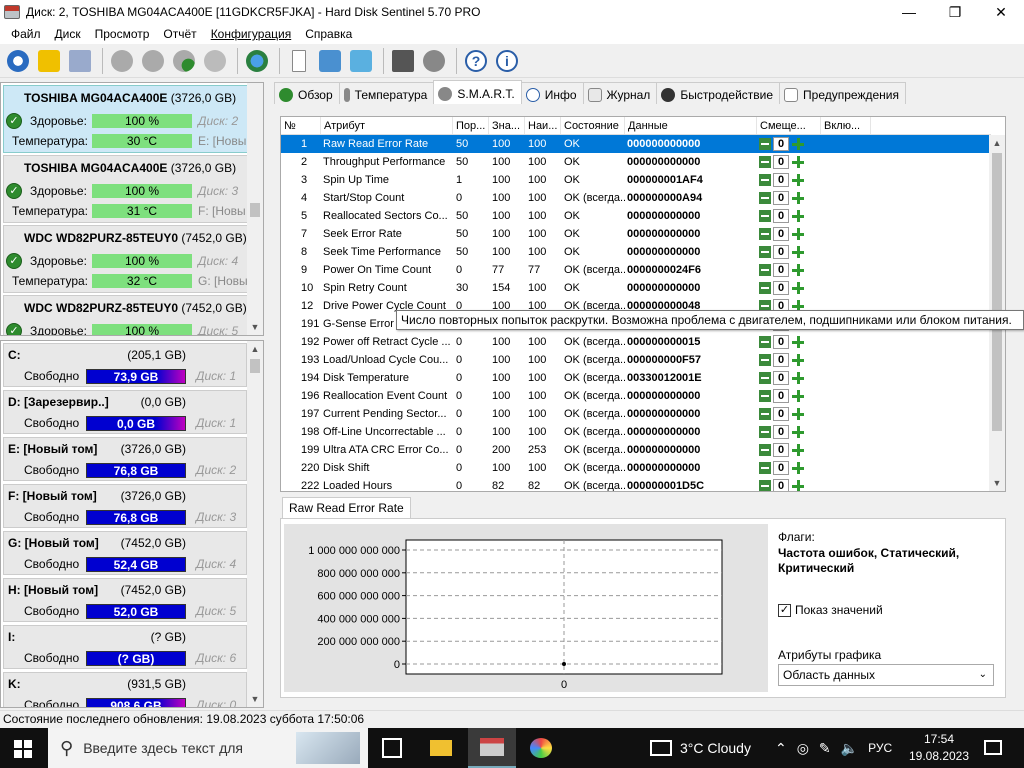 Image resolution: width=1024 pixels, height=768 pixels. I want to click on pen-icon: ✎, so click(825, 748).